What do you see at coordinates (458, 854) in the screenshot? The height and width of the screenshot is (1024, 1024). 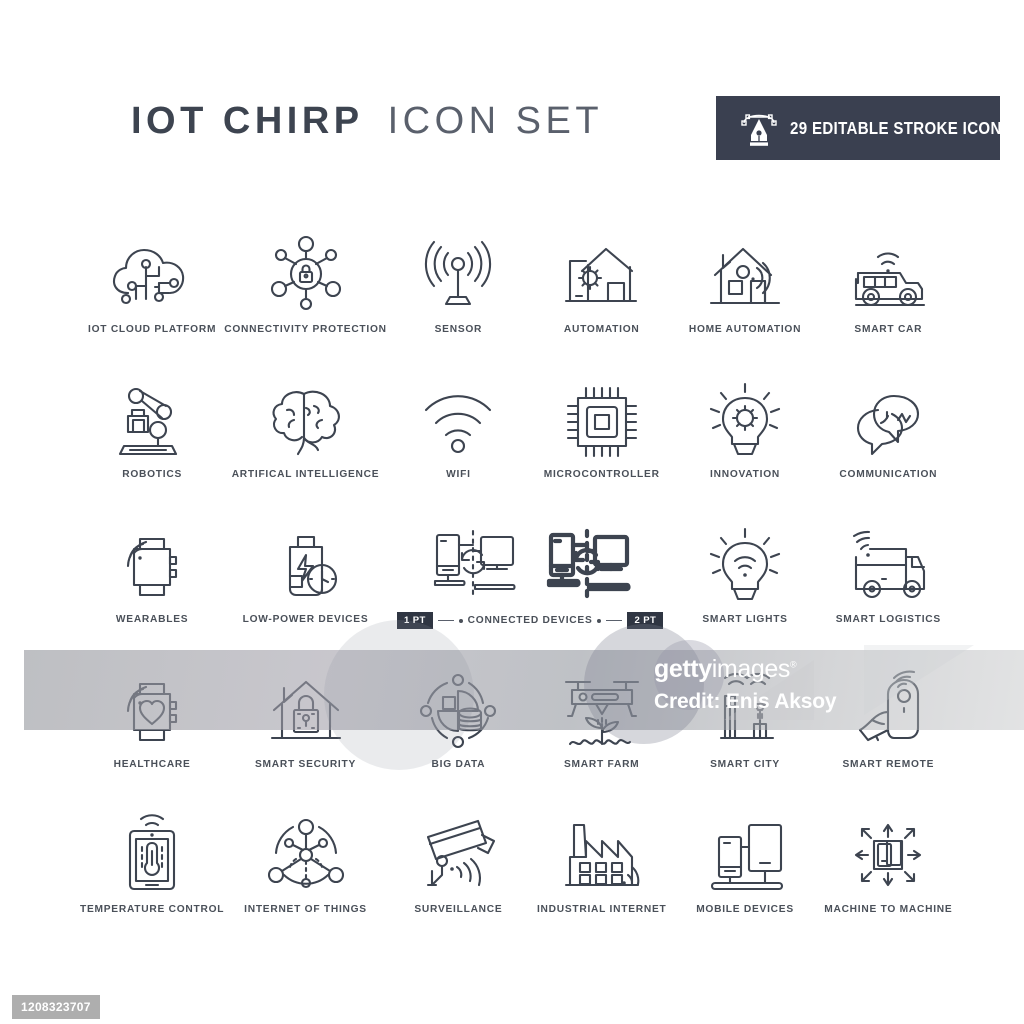 I see `cctv-camera-icon` at bounding box center [458, 854].